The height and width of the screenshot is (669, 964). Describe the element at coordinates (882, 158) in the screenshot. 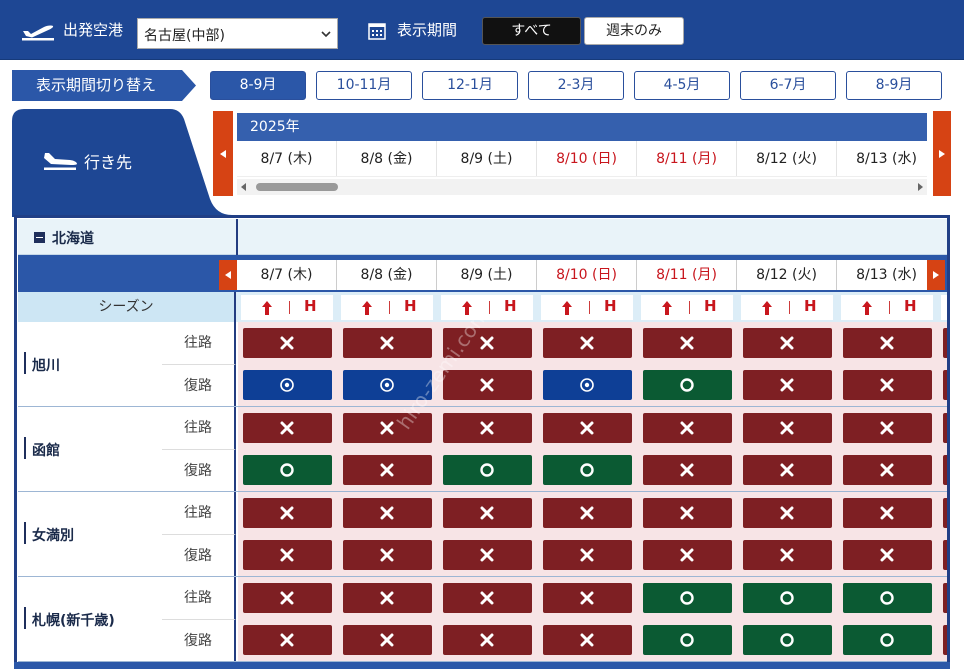

I see `date-cell: 8/13 (水)` at that location.